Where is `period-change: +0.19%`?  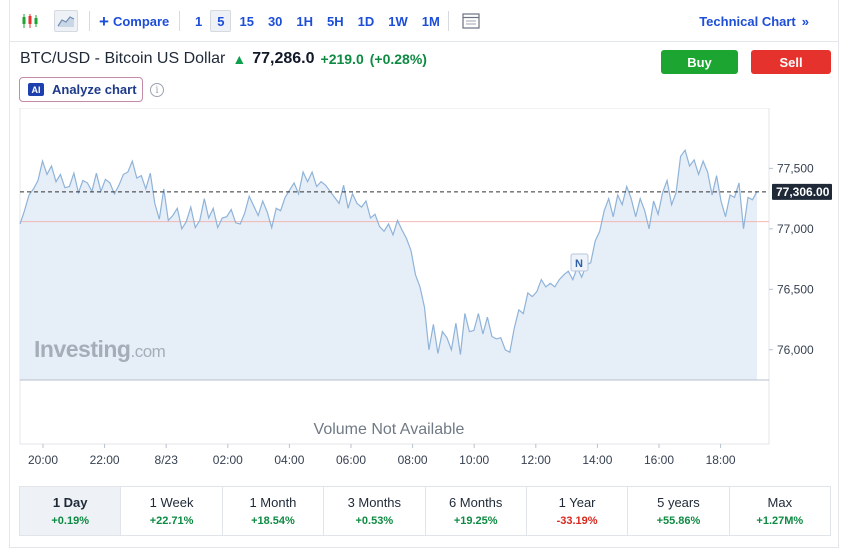
period-change: +0.19% is located at coordinates (70, 521).